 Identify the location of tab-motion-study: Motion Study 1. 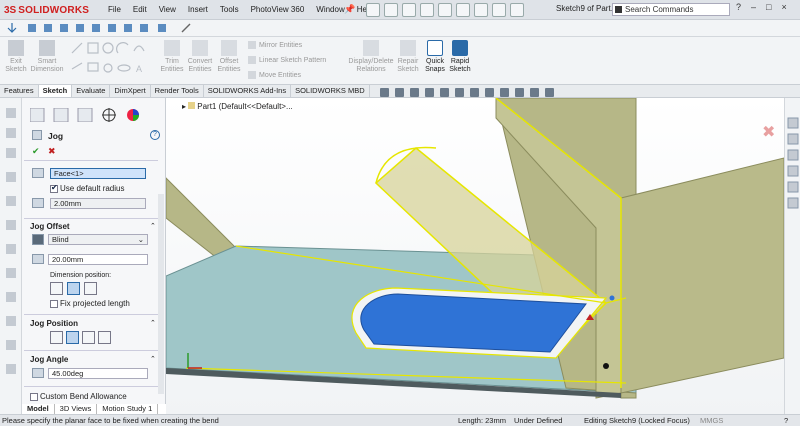
(128, 409).